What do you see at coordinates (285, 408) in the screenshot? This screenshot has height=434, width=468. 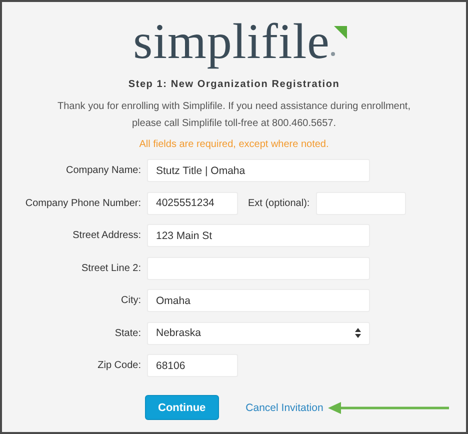 I see `cancel-link: Cancel Invitation` at bounding box center [285, 408].